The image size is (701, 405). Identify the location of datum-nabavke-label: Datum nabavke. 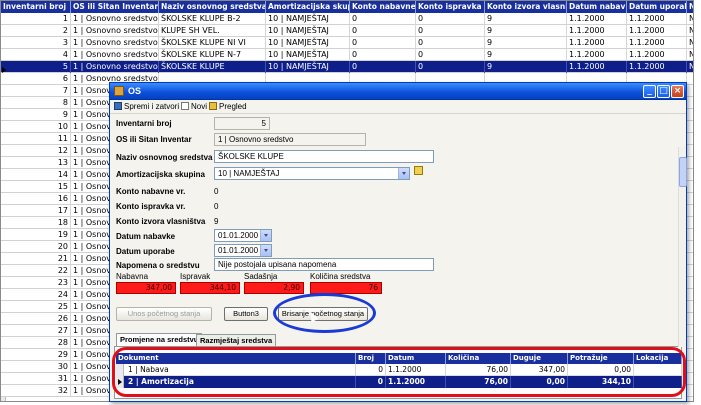
(146, 236).